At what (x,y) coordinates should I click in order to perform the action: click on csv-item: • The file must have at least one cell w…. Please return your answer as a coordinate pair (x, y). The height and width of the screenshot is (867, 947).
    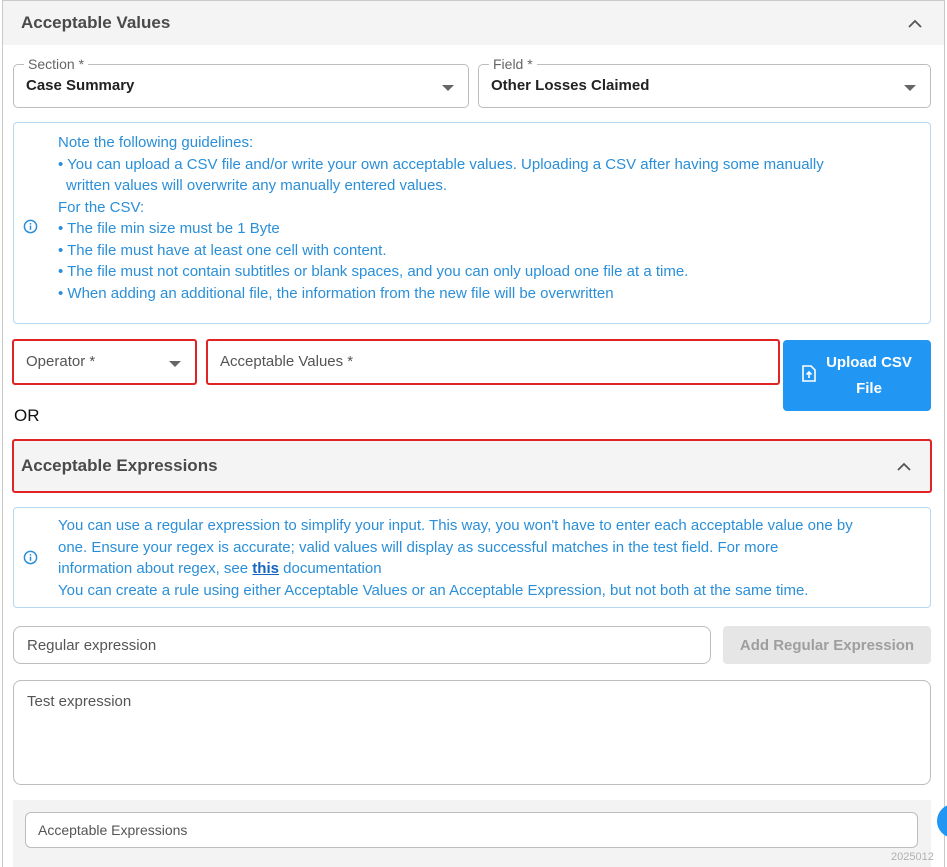
    Looking at the image, I should click on (222, 250).